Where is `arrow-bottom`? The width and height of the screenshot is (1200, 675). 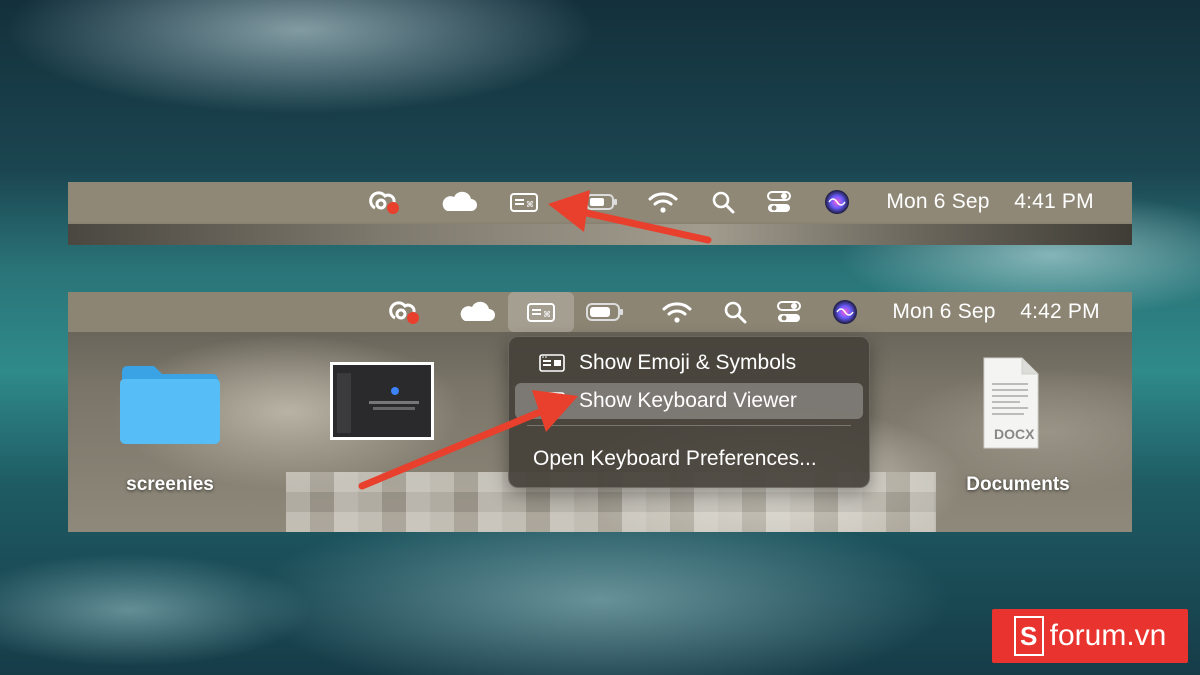
arrow-bottom is located at coordinates (468, 440).